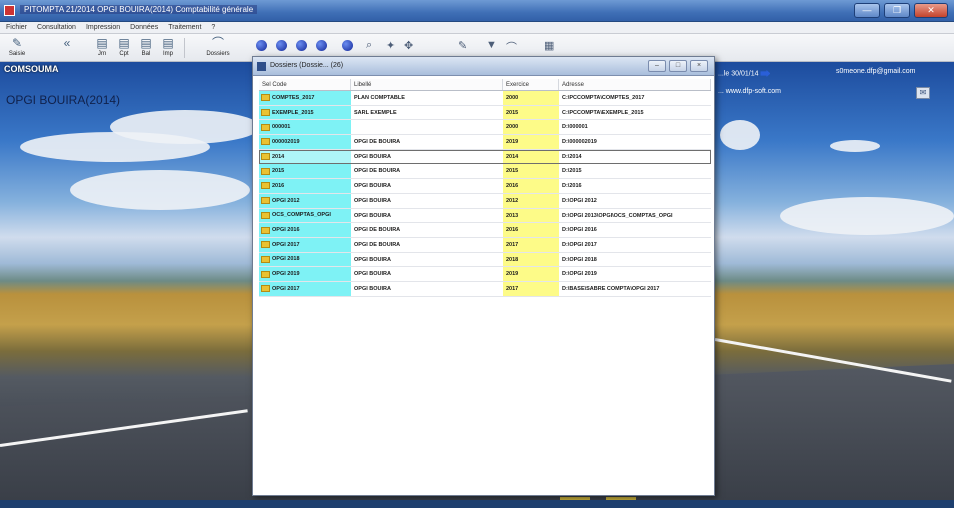 The height and width of the screenshot is (508, 954). I want to click on search-icon: ⌕, so click(369, 45).